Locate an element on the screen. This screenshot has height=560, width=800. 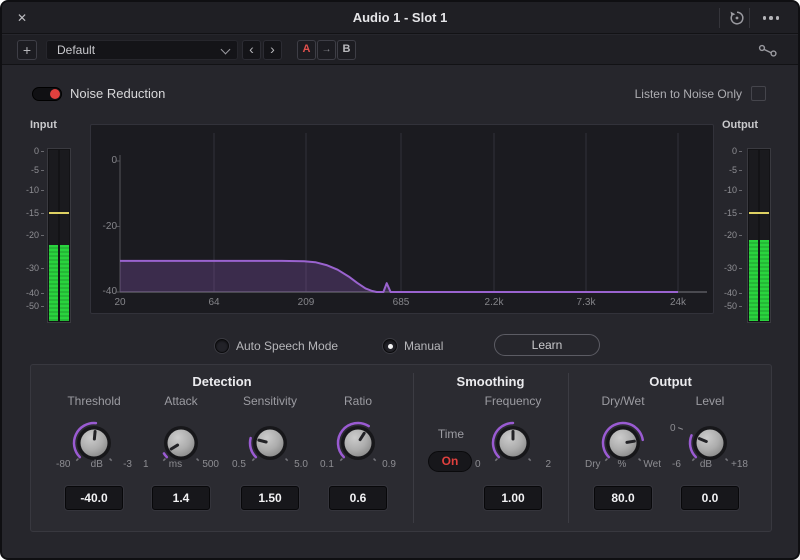
level-range: -6 dB +18 is located at coordinates (710, 464).